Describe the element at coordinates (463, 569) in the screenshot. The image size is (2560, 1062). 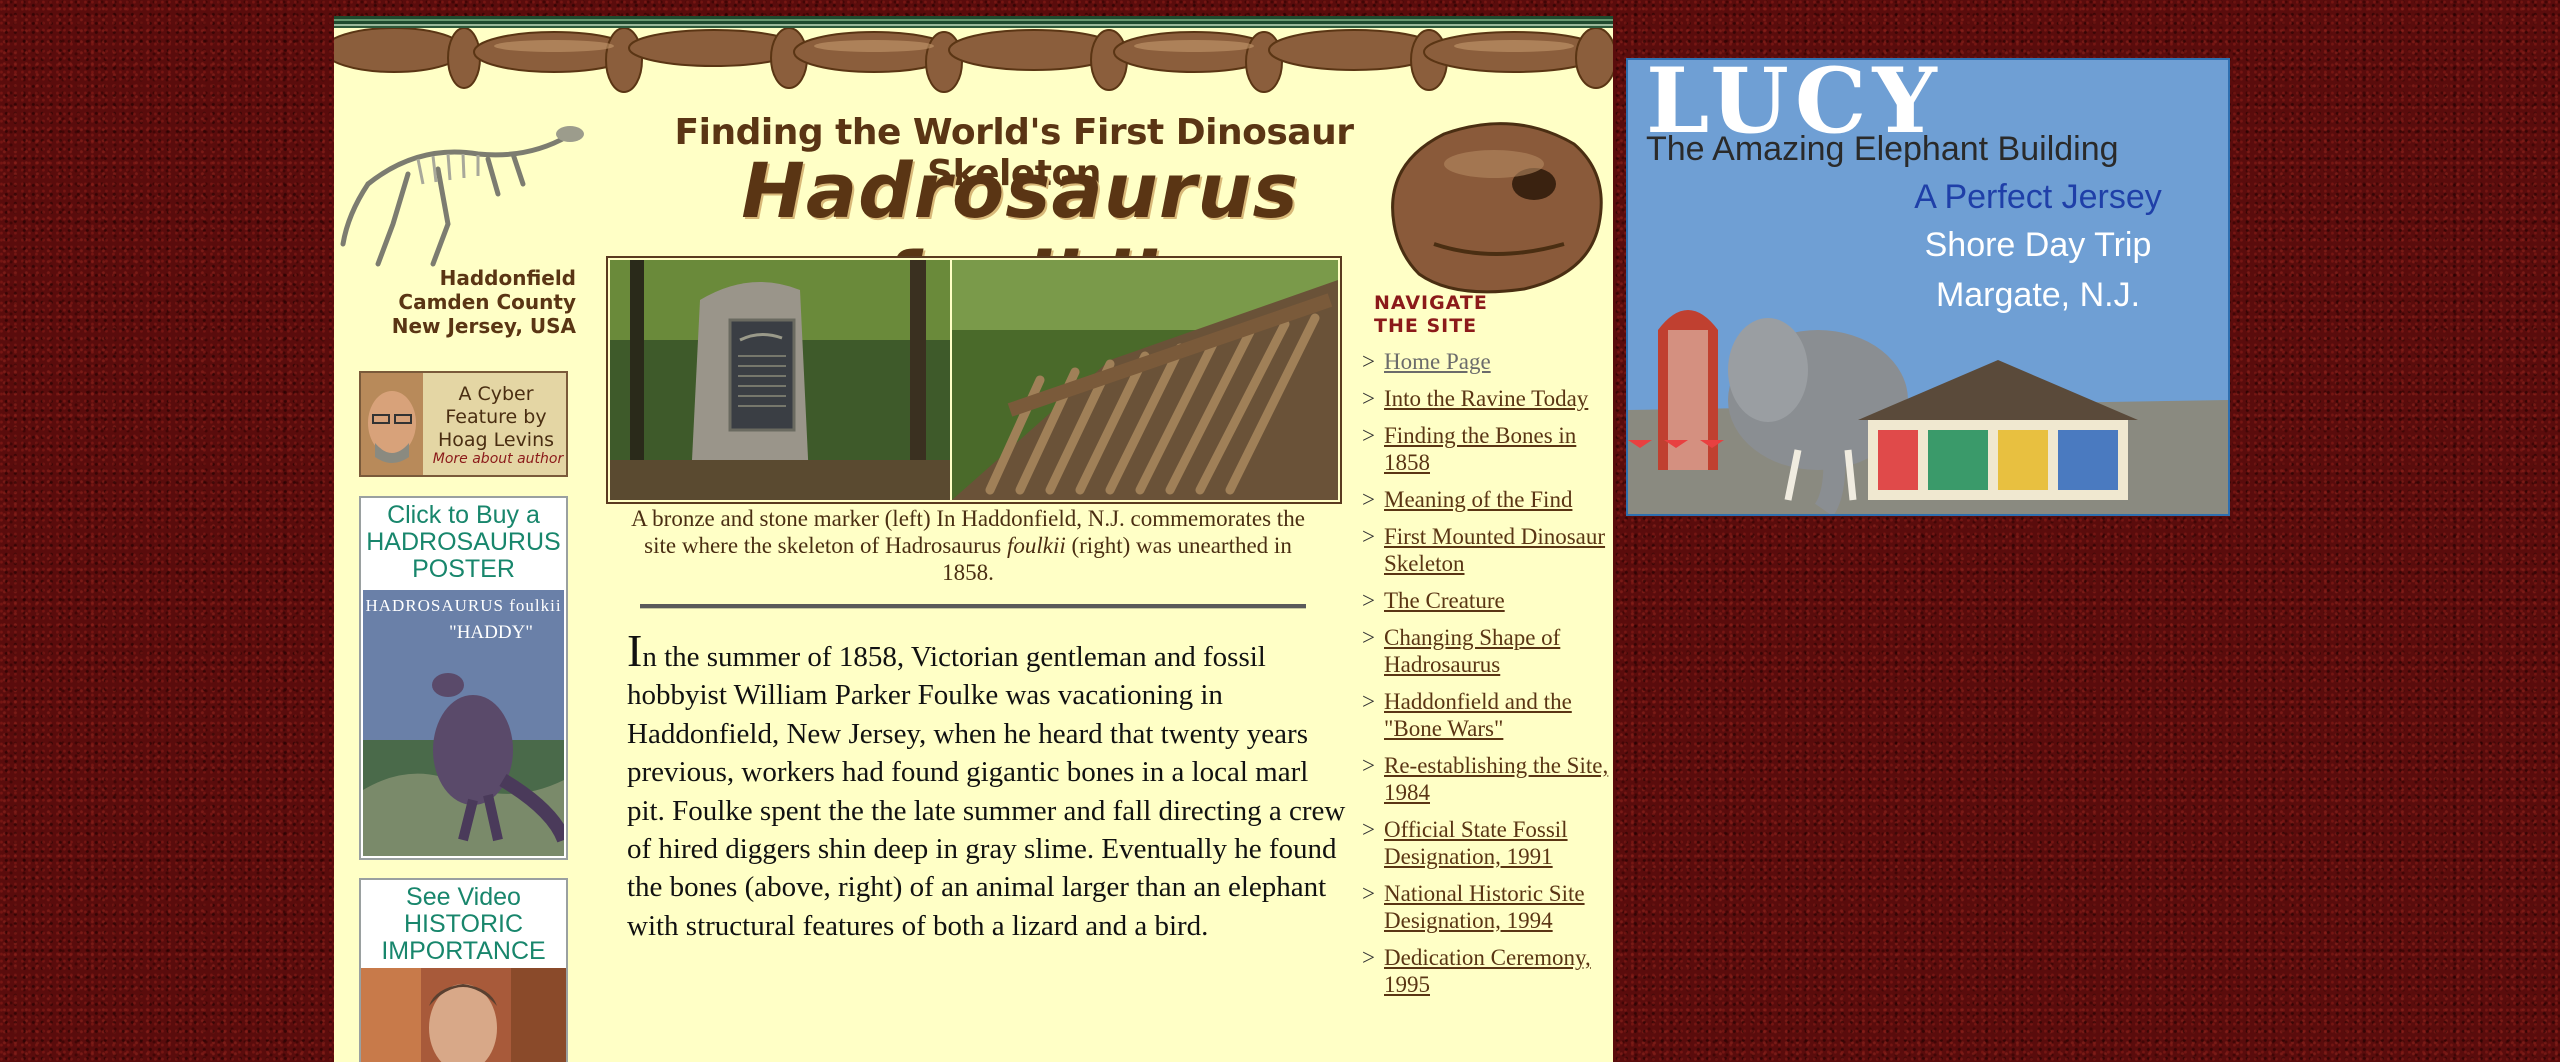
I see `poster-heading-line: POSTER` at that location.